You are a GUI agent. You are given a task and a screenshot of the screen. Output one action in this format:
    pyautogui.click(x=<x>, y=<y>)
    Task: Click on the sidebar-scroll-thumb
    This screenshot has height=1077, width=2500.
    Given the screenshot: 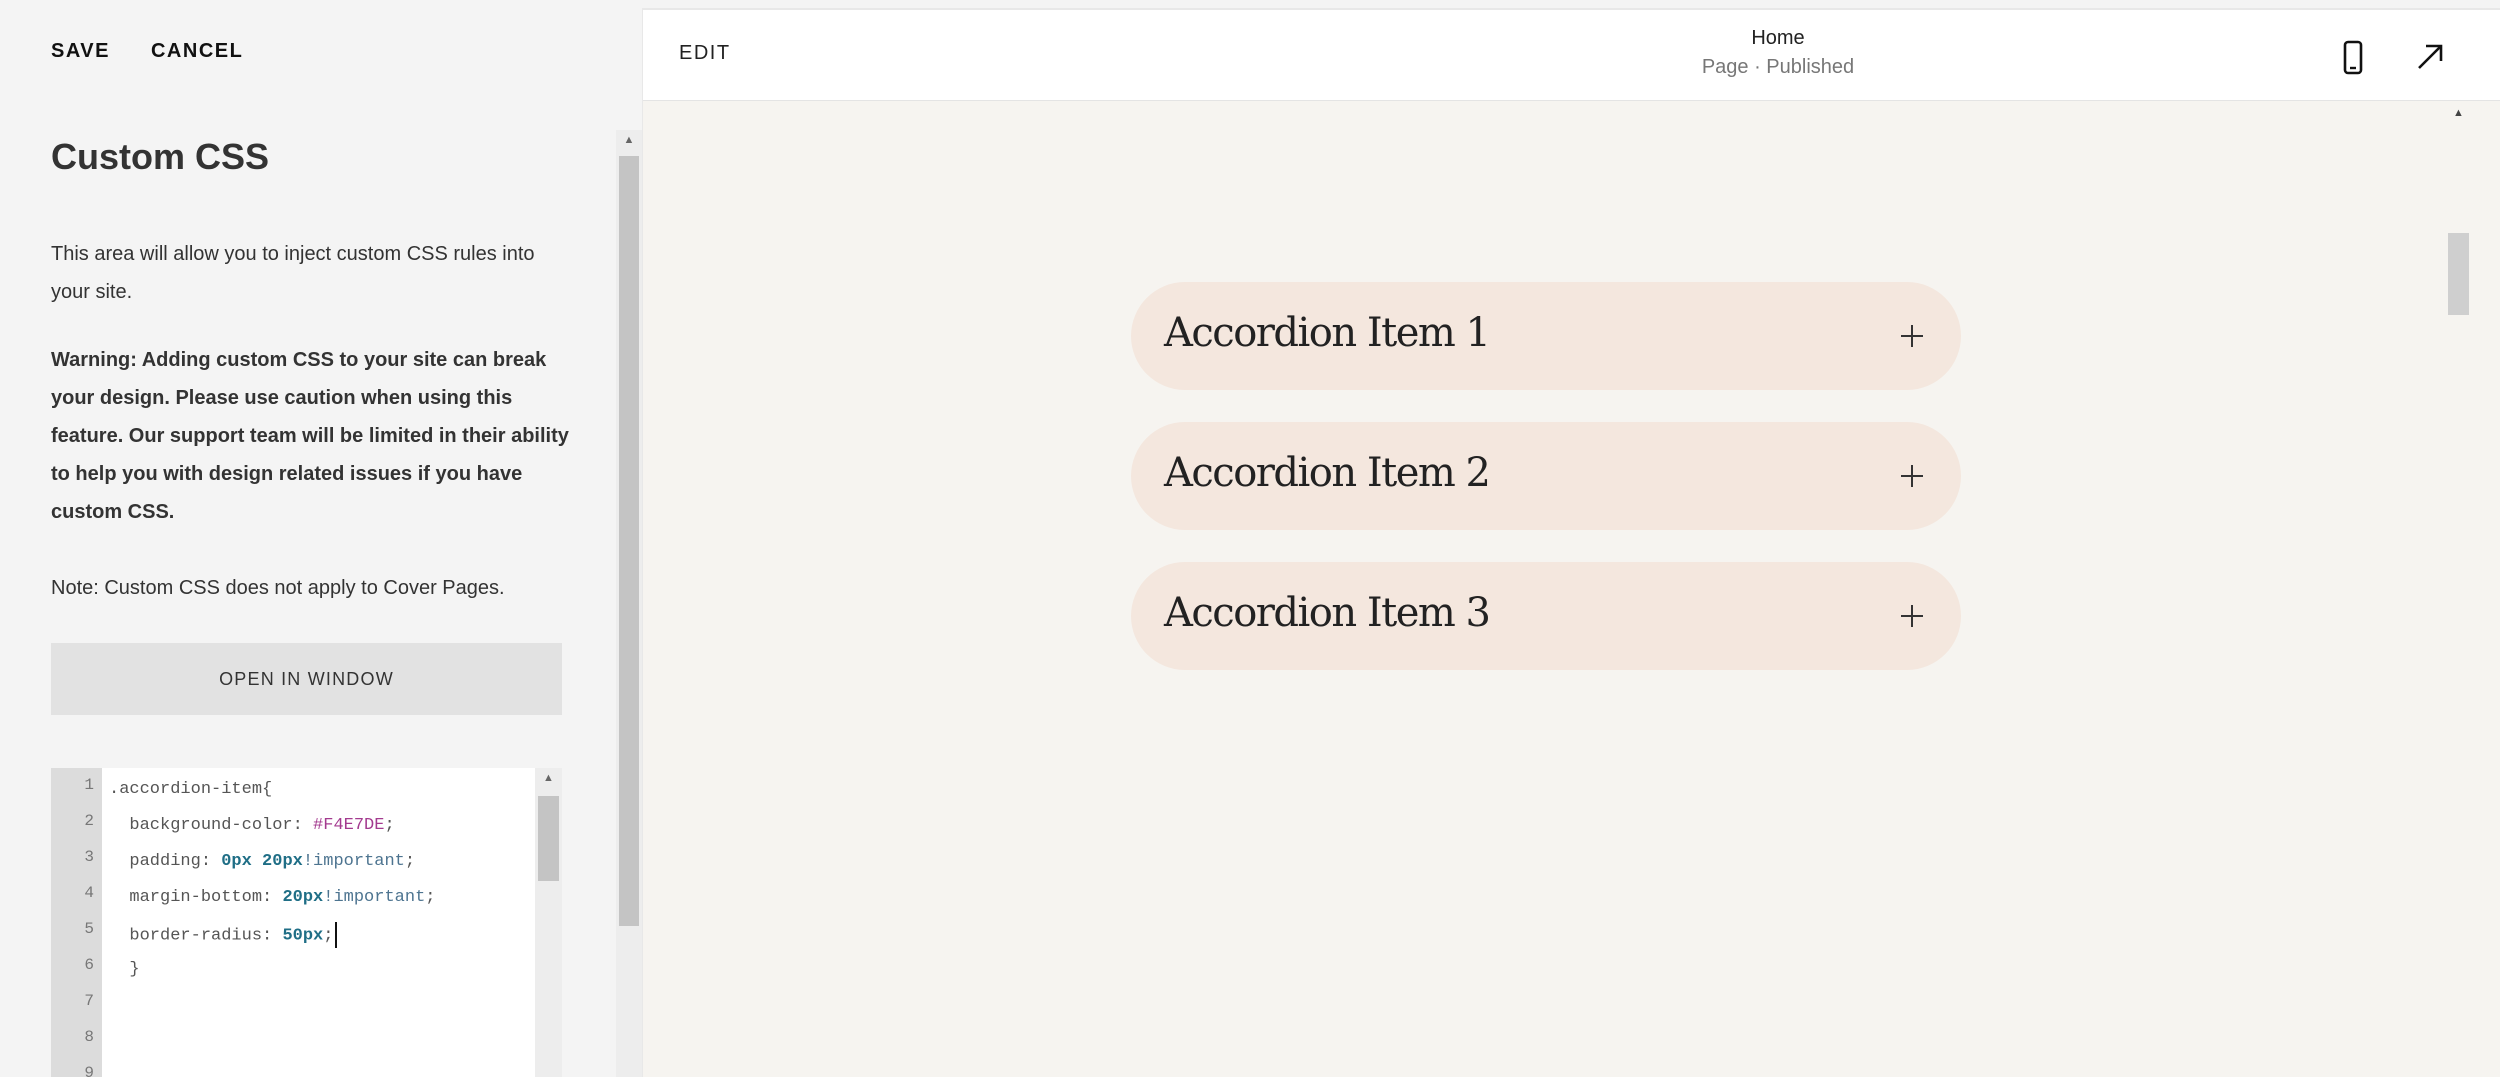 What is the action you would take?
    pyautogui.click(x=629, y=541)
    